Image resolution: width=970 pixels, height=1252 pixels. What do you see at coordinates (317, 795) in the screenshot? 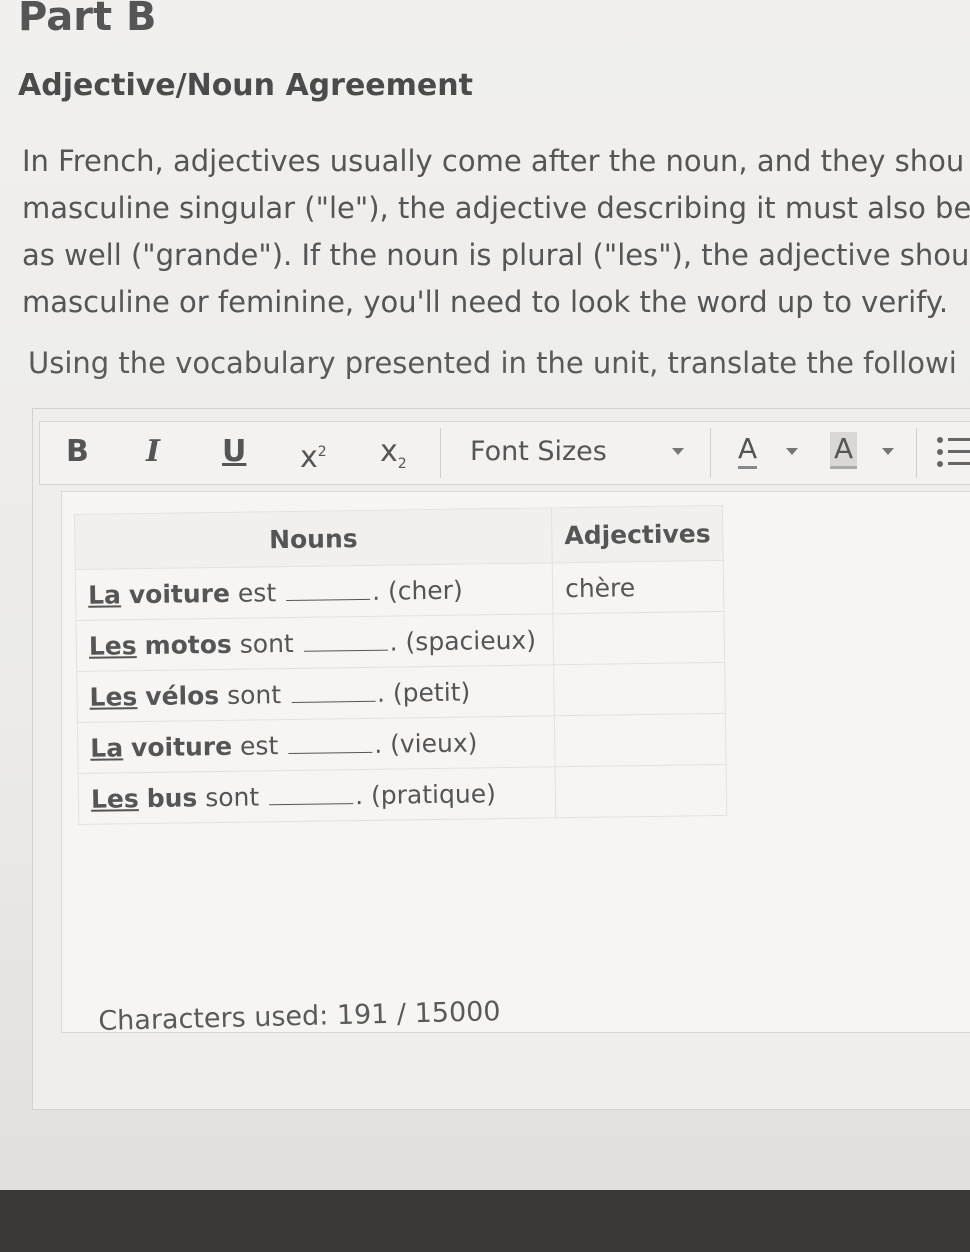
I see `noun-cell: Les bus sont . (pratique)` at bounding box center [317, 795].